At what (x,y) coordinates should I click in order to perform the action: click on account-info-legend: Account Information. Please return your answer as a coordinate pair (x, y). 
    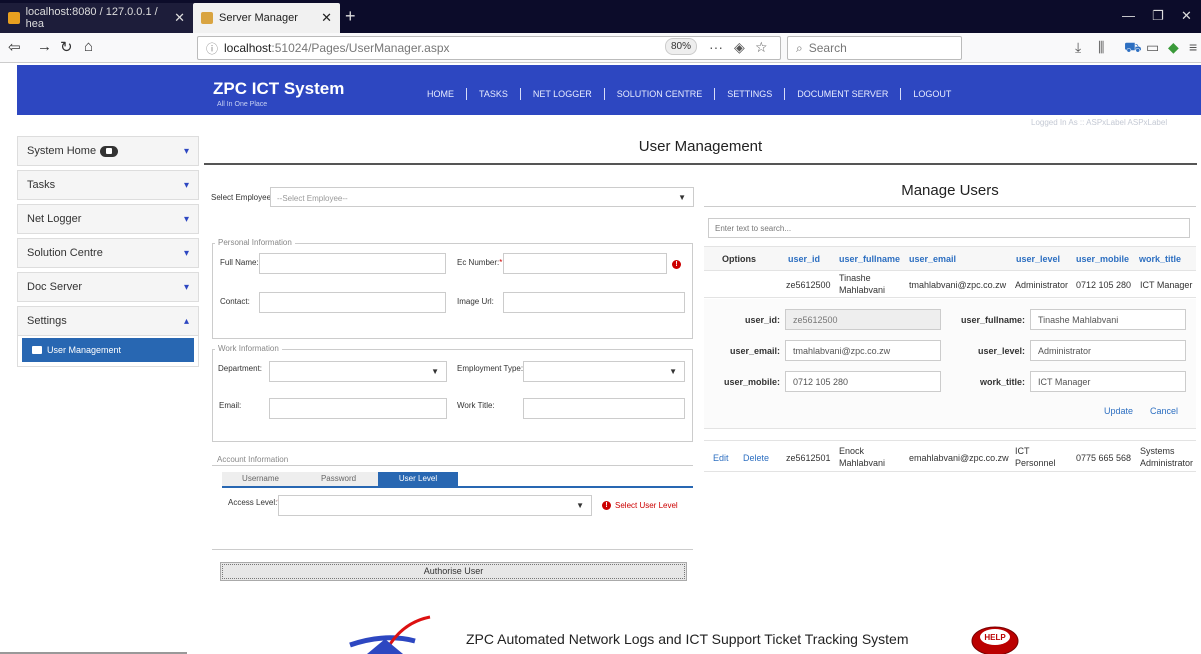
    Looking at the image, I should click on (253, 459).